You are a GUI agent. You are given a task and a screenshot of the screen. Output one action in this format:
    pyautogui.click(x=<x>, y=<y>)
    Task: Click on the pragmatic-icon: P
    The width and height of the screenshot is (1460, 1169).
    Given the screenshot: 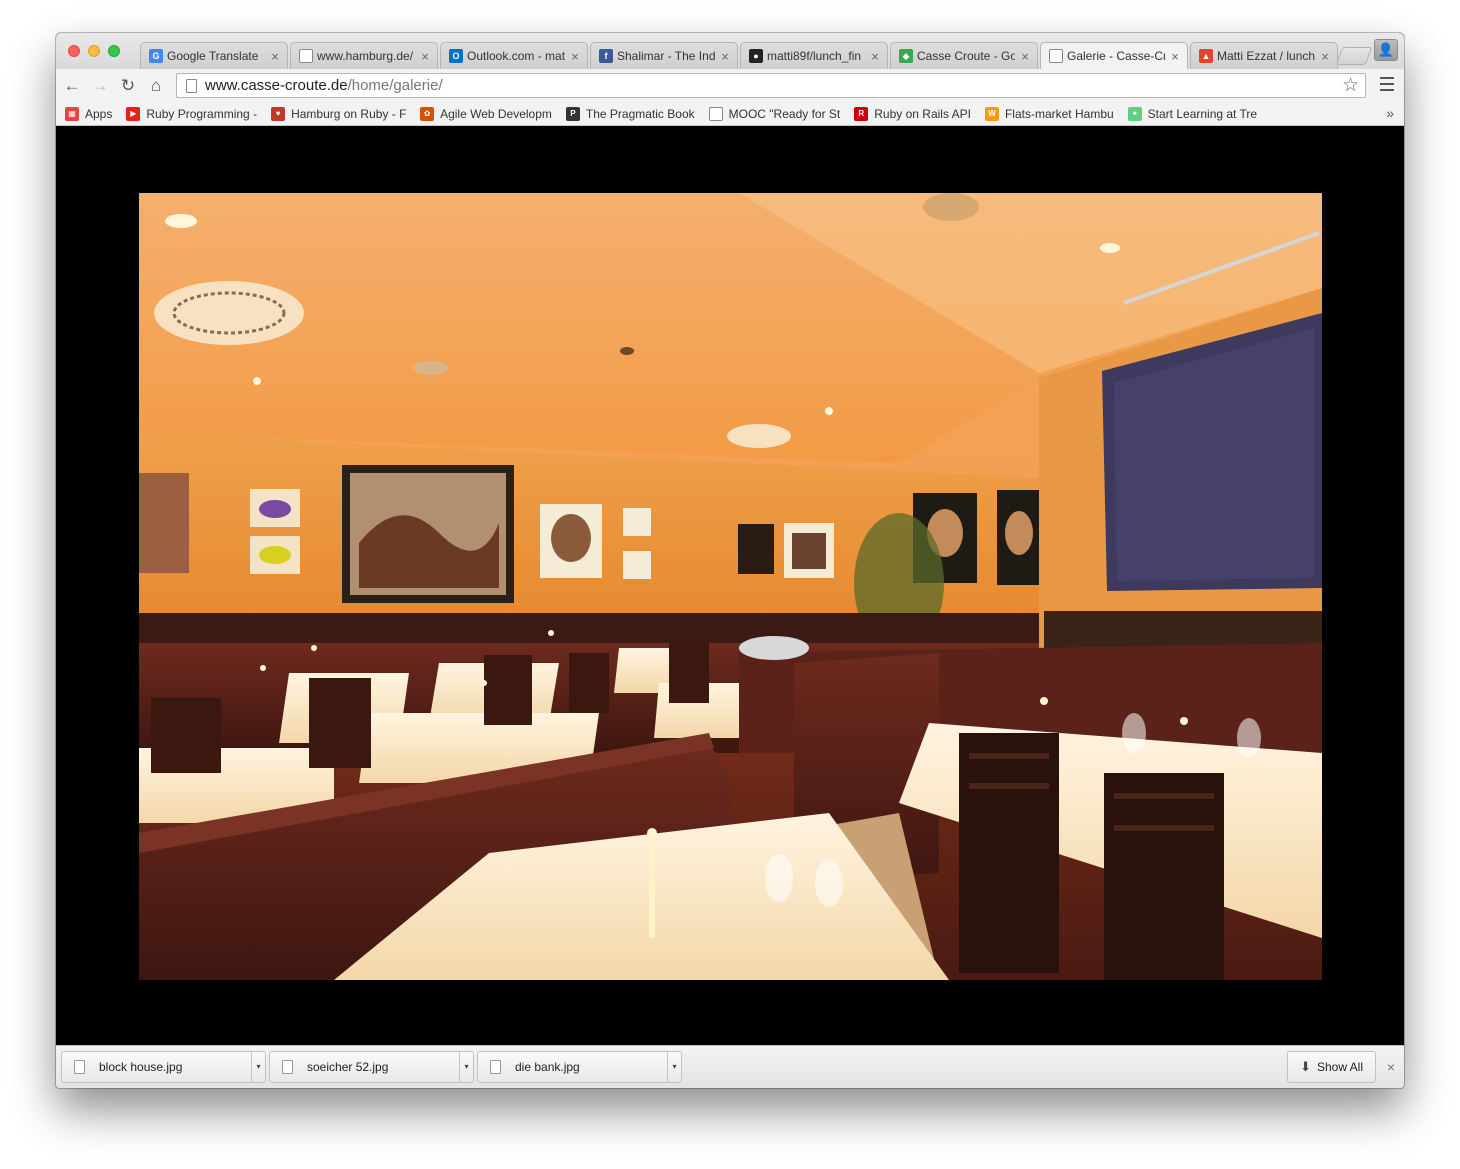 What is the action you would take?
    pyautogui.click(x=572, y=113)
    